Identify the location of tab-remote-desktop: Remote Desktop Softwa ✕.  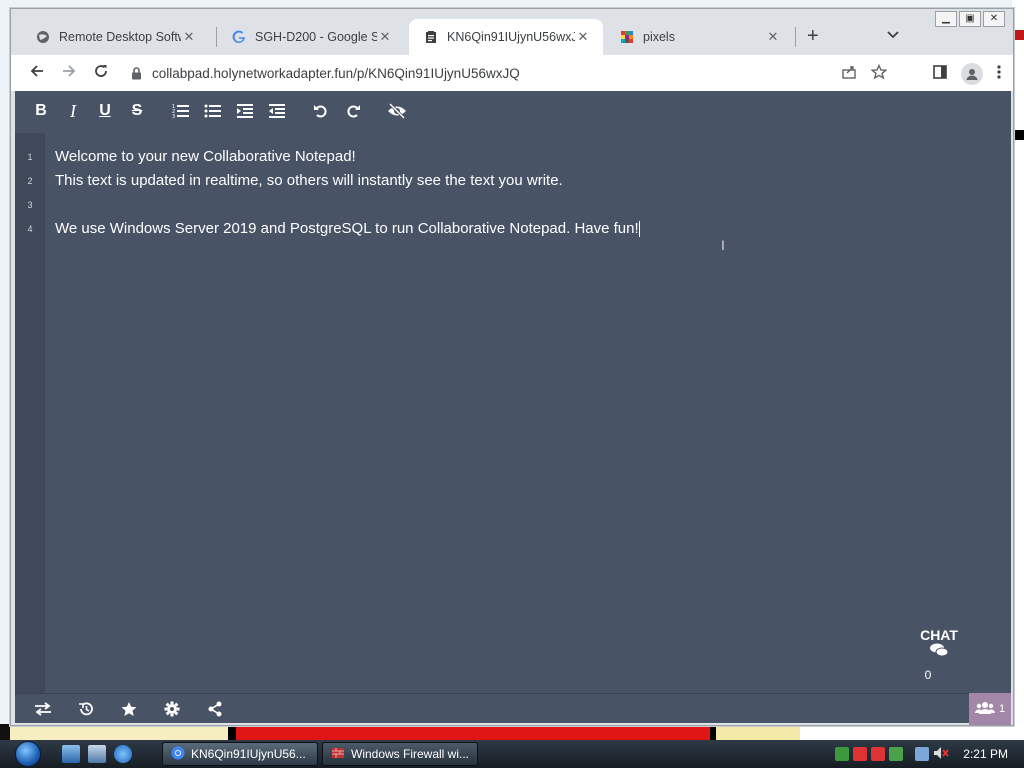
(115, 37).